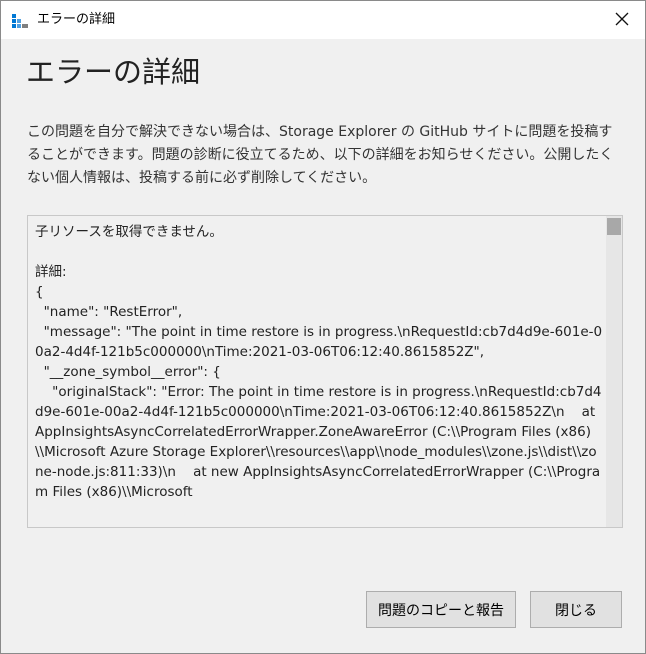 The height and width of the screenshot is (654, 646). Describe the element at coordinates (76, 19) in the screenshot. I see `window-title: エラーの詳細` at that location.